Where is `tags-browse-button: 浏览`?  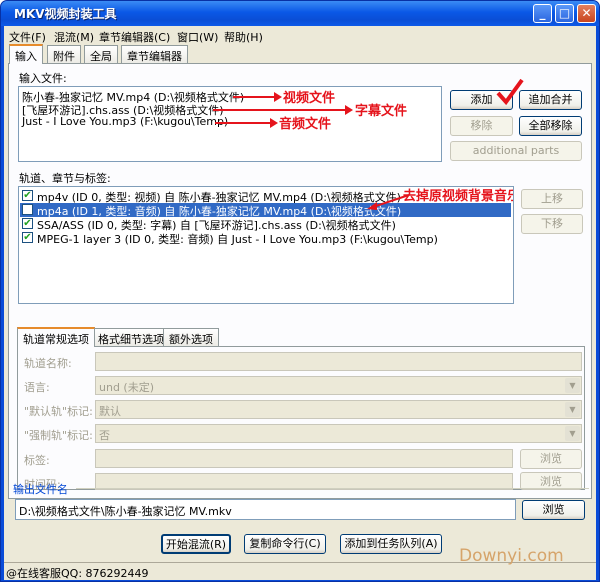 tags-browse-button: 浏览 is located at coordinates (551, 459).